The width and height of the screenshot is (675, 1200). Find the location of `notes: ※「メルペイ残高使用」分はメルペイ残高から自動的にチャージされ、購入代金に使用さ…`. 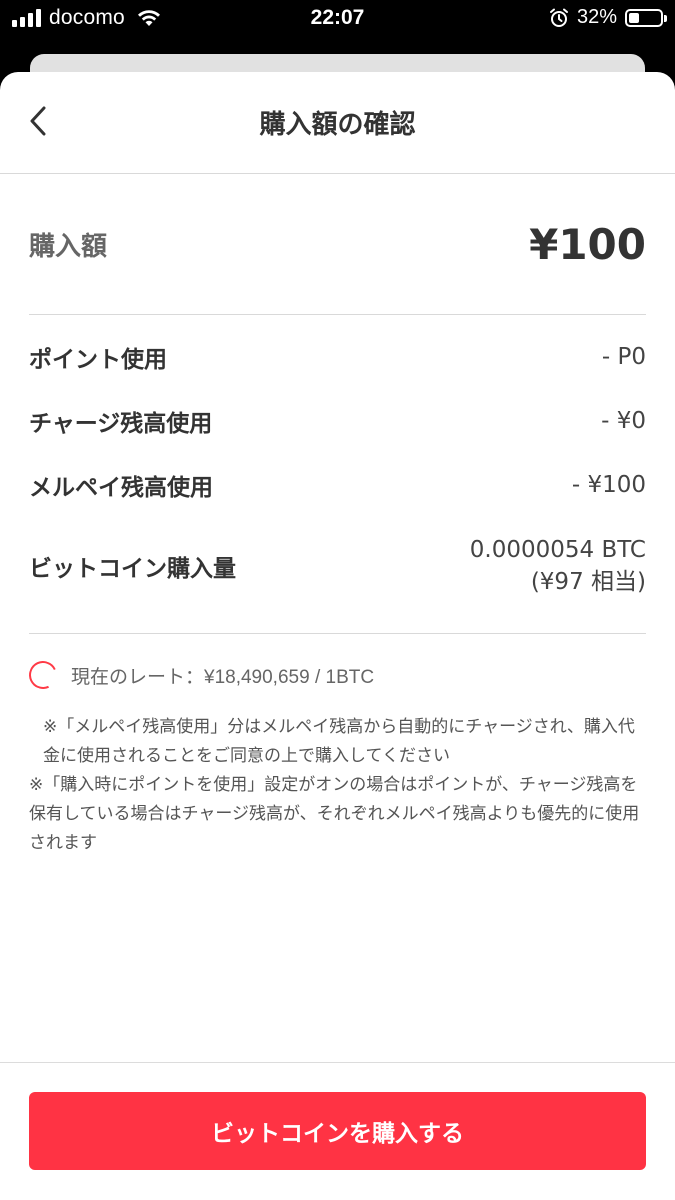

notes: ※「メルペイ残高使用」分はメルペイ残高から自動的にチャージされ、購入代金に使用さ… is located at coordinates (337, 785).